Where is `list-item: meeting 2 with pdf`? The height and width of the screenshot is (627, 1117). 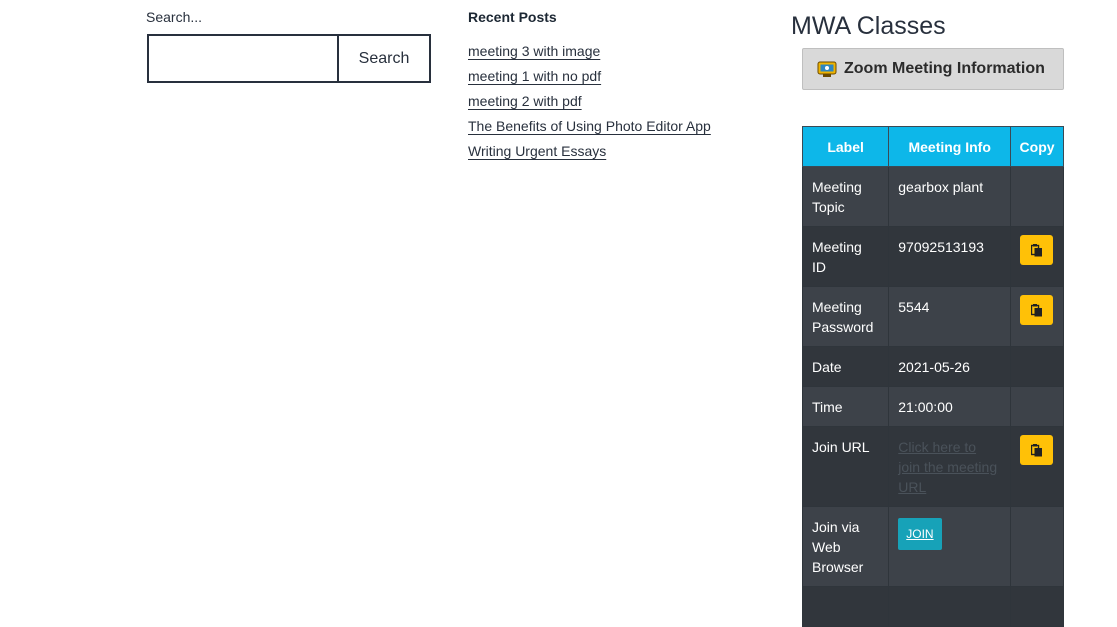
list-item: meeting 2 with pdf is located at coordinates (589, 105).